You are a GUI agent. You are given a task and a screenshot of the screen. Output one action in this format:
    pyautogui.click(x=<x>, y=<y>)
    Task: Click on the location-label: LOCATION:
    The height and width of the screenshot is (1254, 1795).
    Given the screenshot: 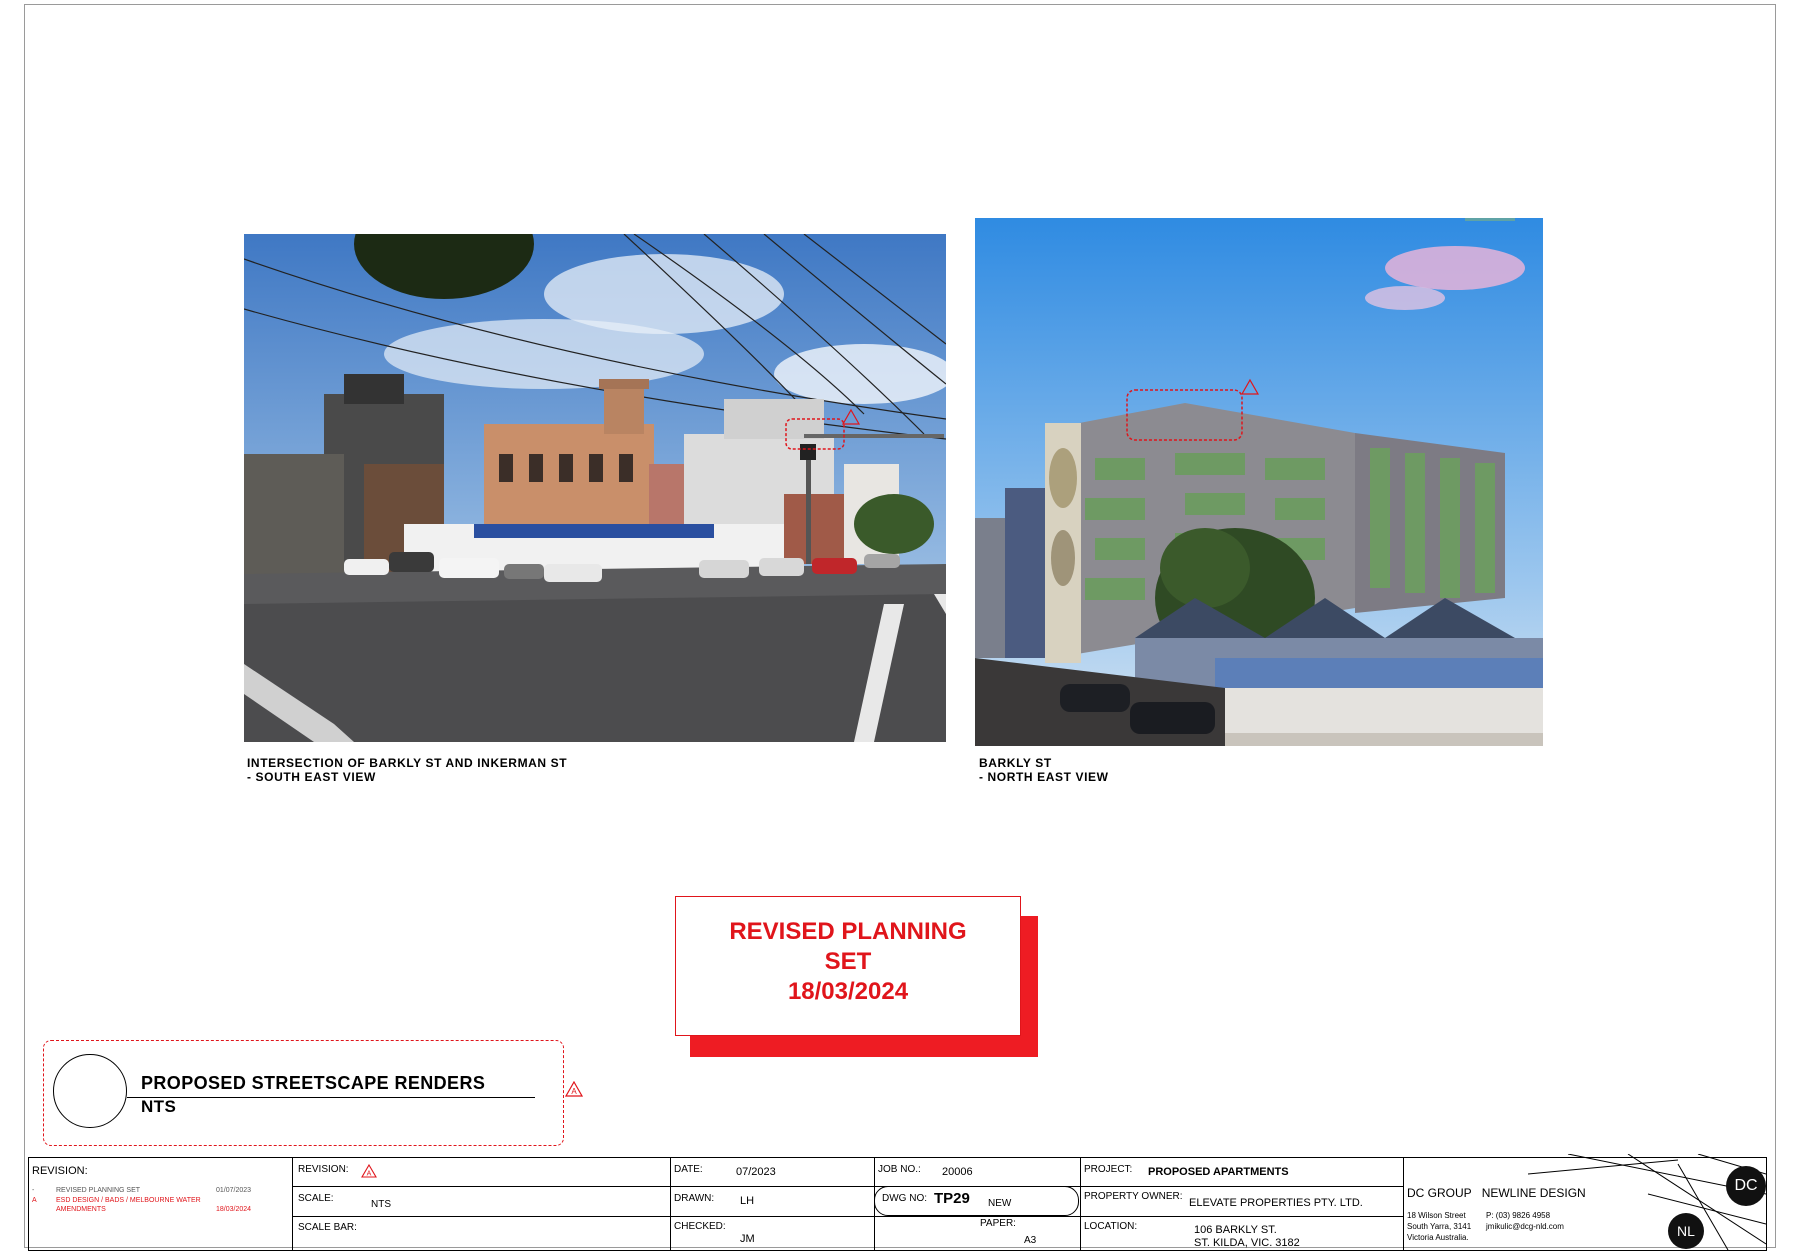 What is the action you would take?
    pyautogui.click(x=1111, y=1226)
    